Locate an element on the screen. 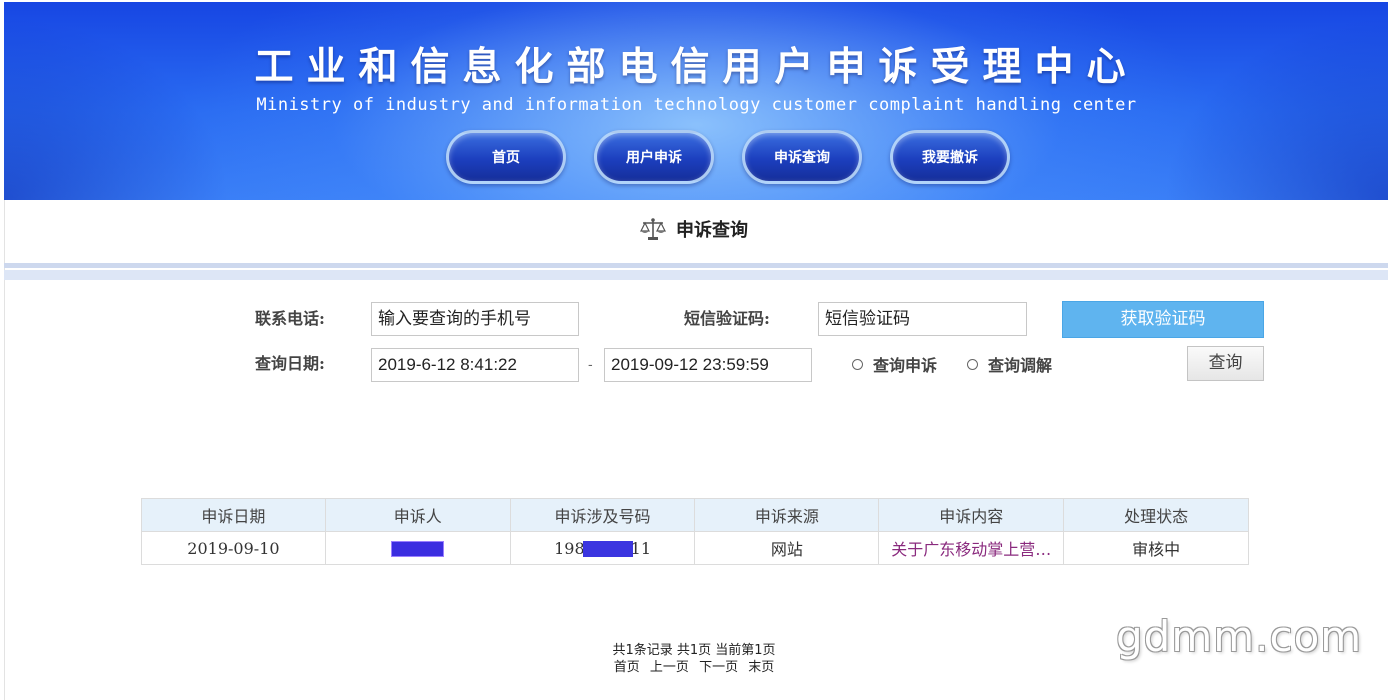  section-heading: 申诉查询 is located at coordinates (694, 229).